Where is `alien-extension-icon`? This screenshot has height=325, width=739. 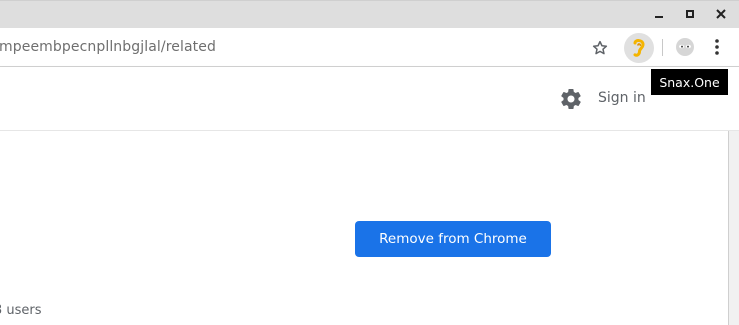 alien-extension-icon is located at coordinates (685, 47).